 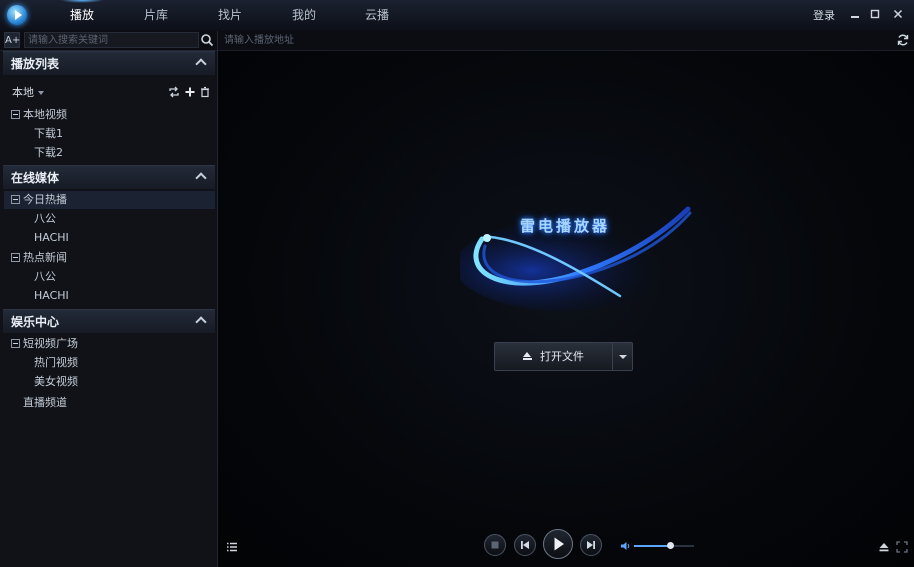 What do you see at coordinates (232, 547) in the screenshot?
I see `playlist-toggle-icon` at bounding box center [232, 547].